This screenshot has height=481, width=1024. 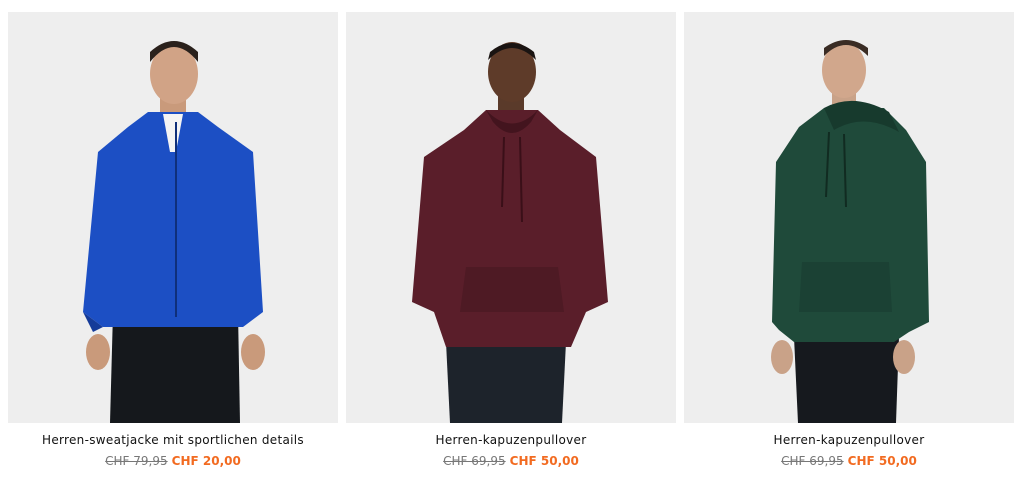 What do you see at coordinates (206, 461) in the screenshot?
I see `sale-price: CHF 20,00` at bounding box center [206, 461].